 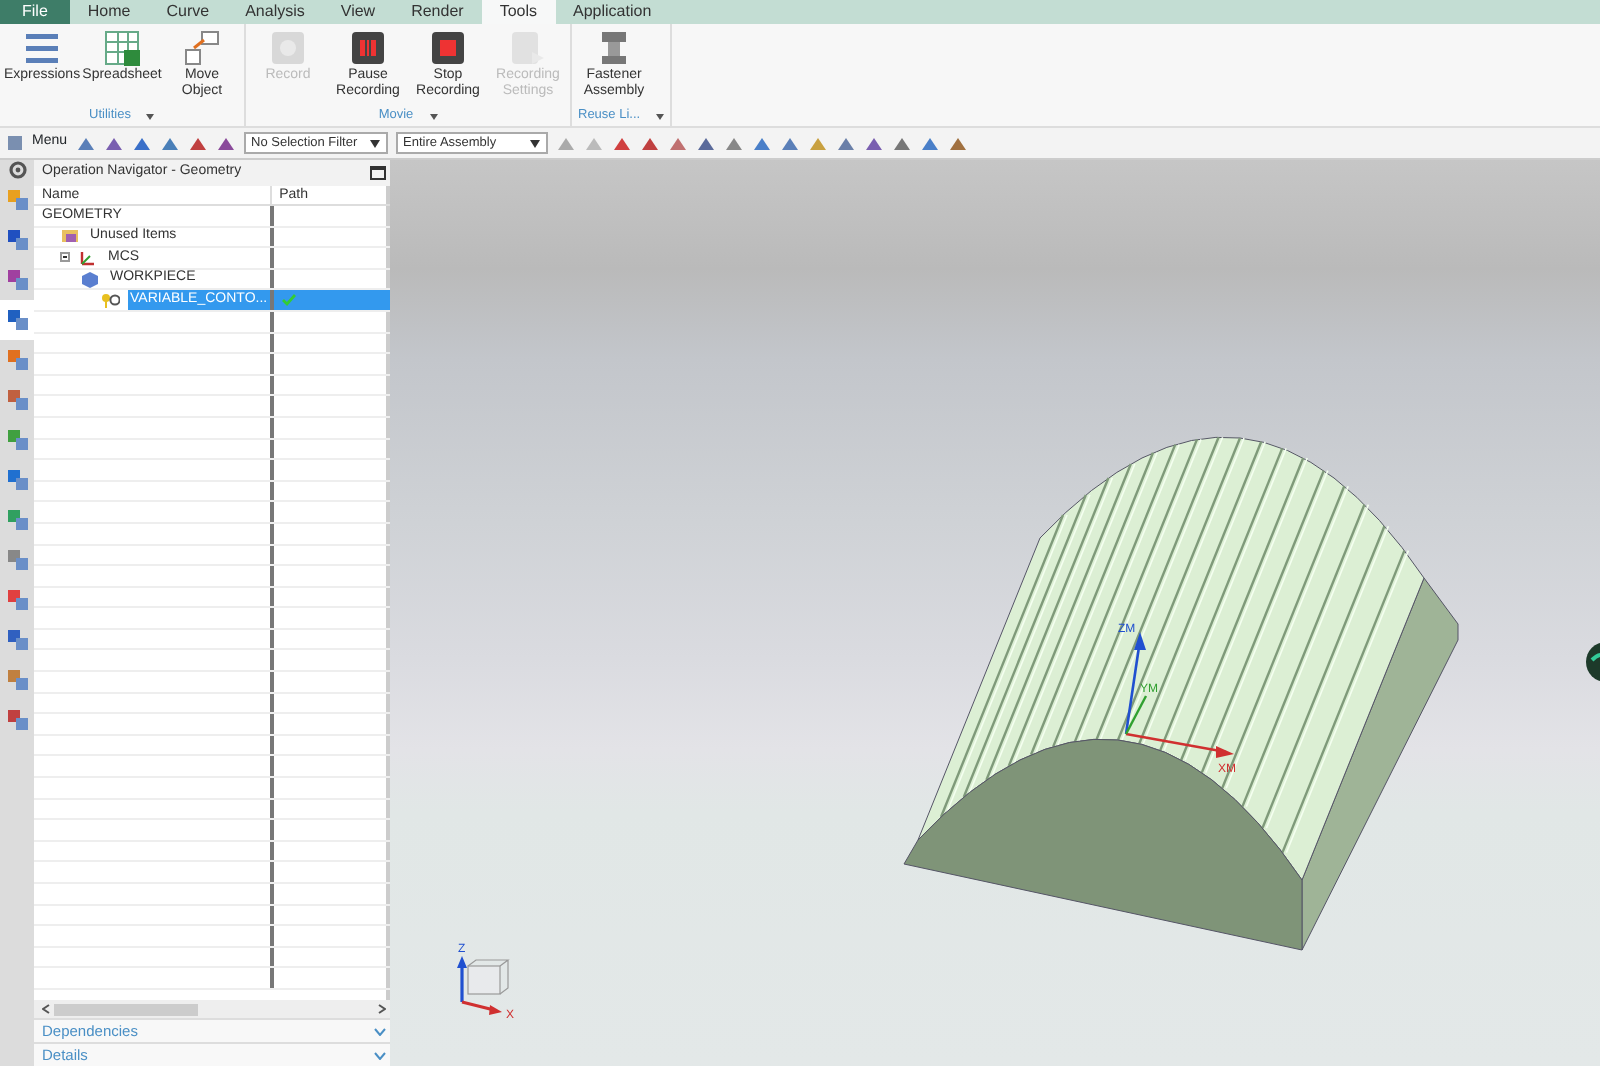 What do you see at coordinates (65, 257) in the screenshot?
I see `collapse-icon` at bounding box center [65, 257].